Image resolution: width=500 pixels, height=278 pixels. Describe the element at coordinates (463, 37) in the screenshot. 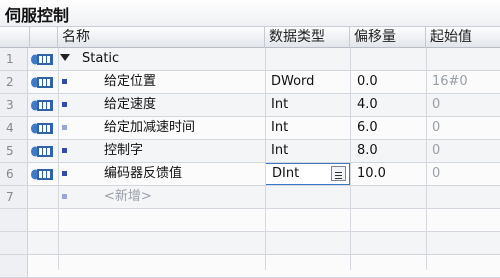

I see `header-start-value: 起始值` at that location.